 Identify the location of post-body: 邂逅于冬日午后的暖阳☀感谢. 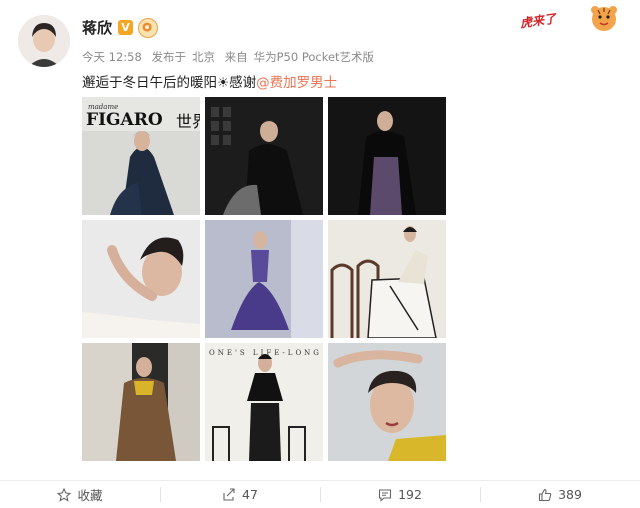
(169, 83).